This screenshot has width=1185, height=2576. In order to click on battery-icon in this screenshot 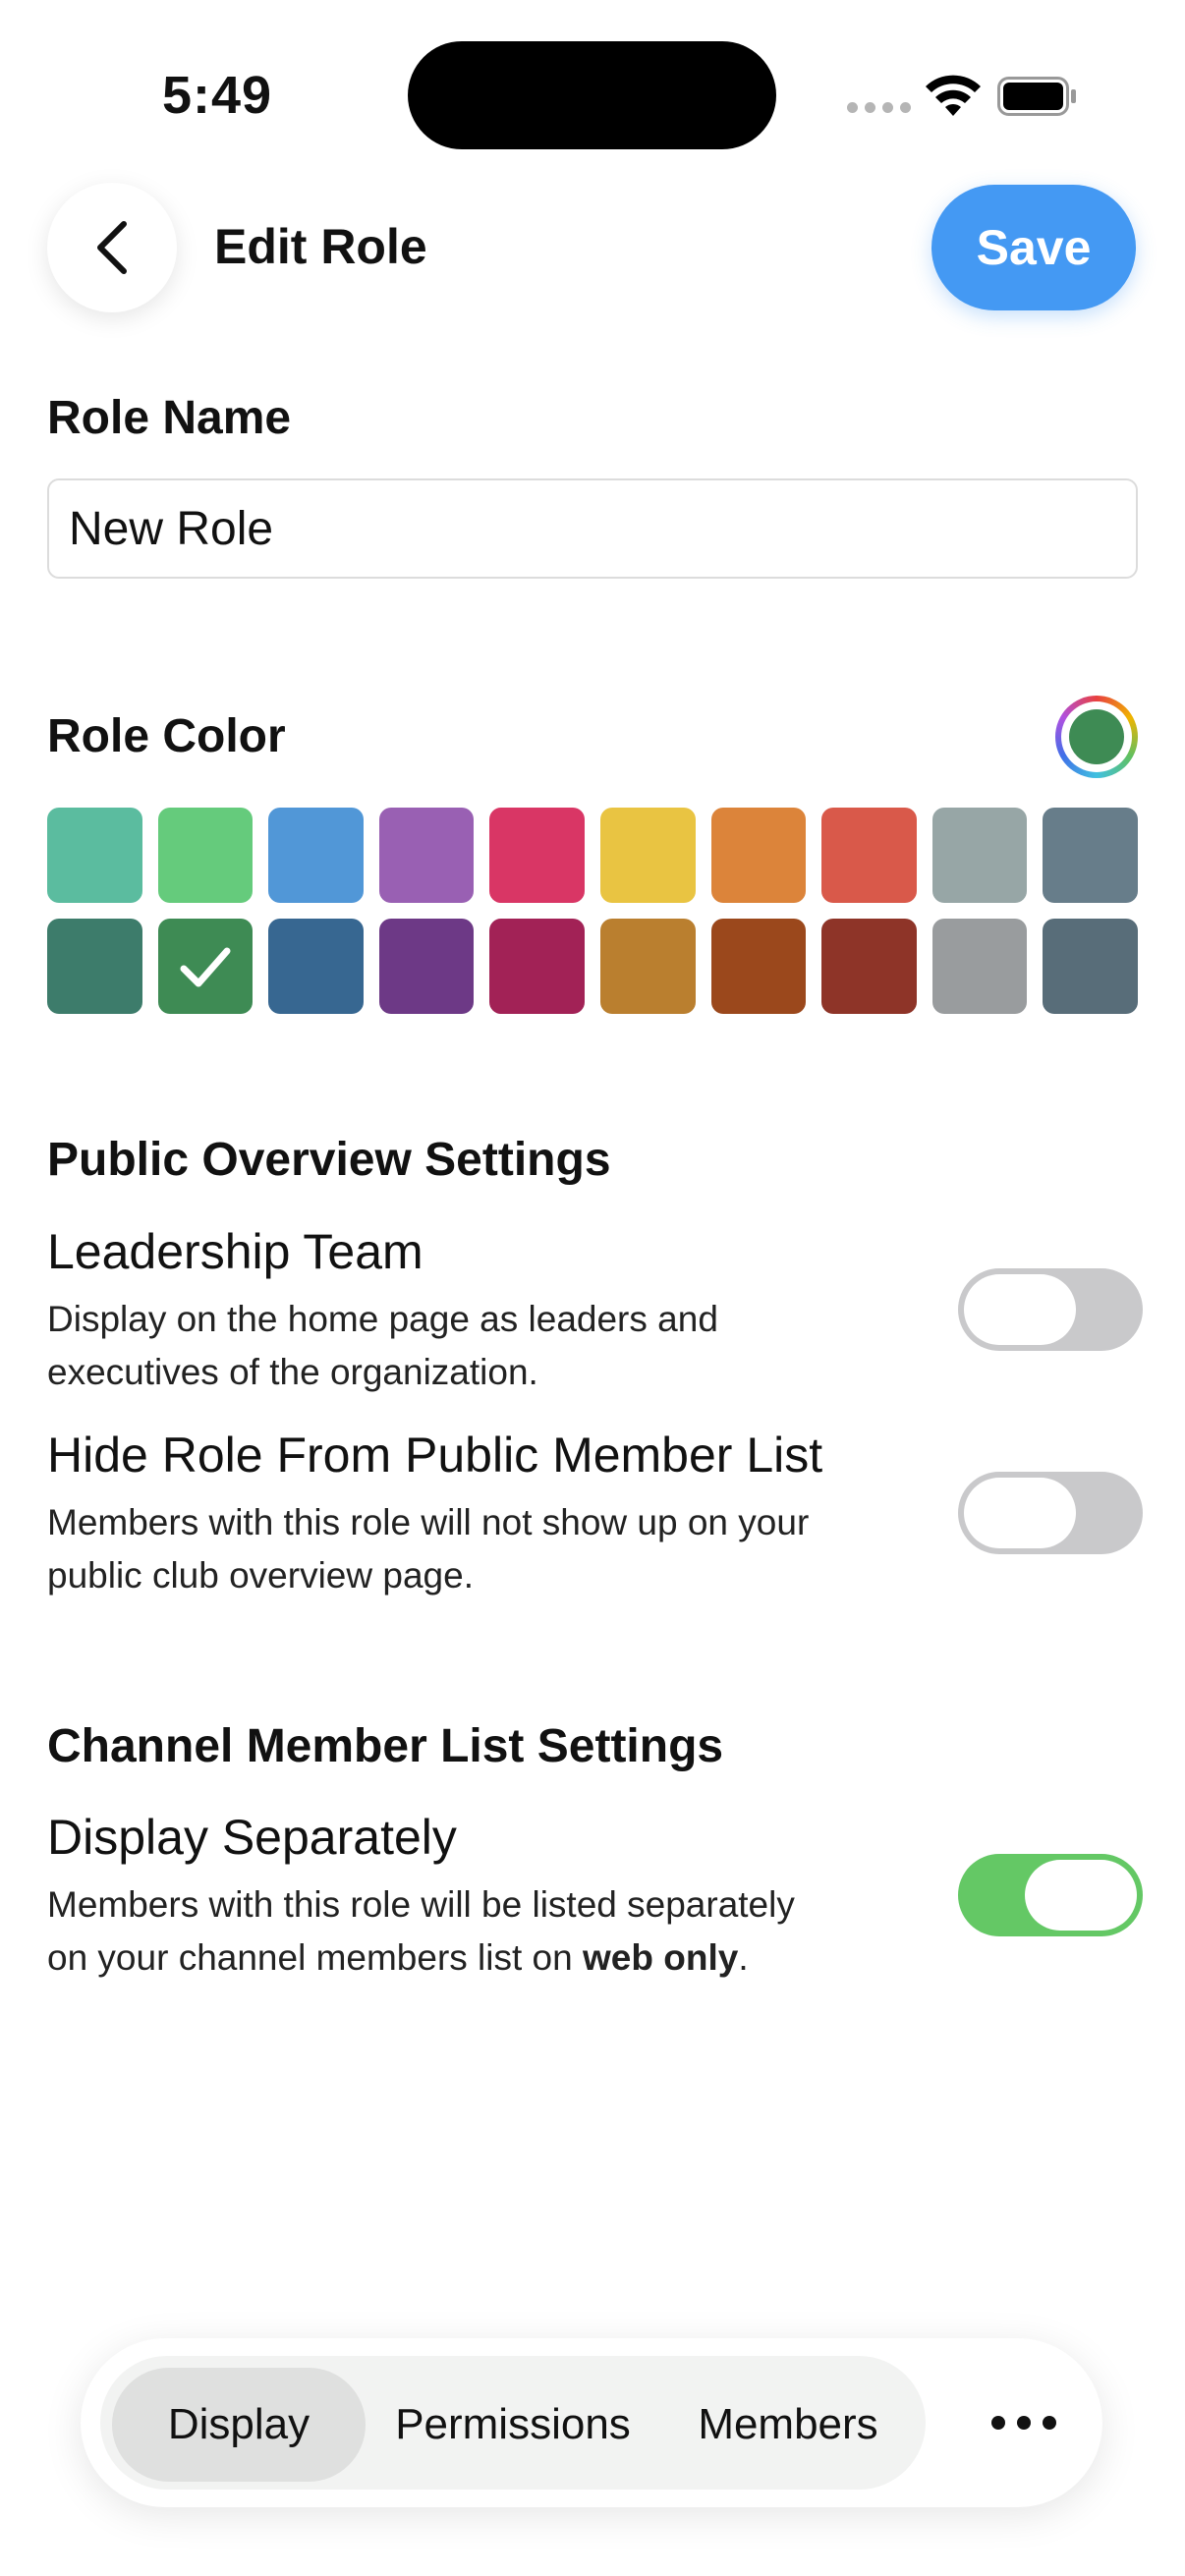, I will do `click(1037, 96)`.